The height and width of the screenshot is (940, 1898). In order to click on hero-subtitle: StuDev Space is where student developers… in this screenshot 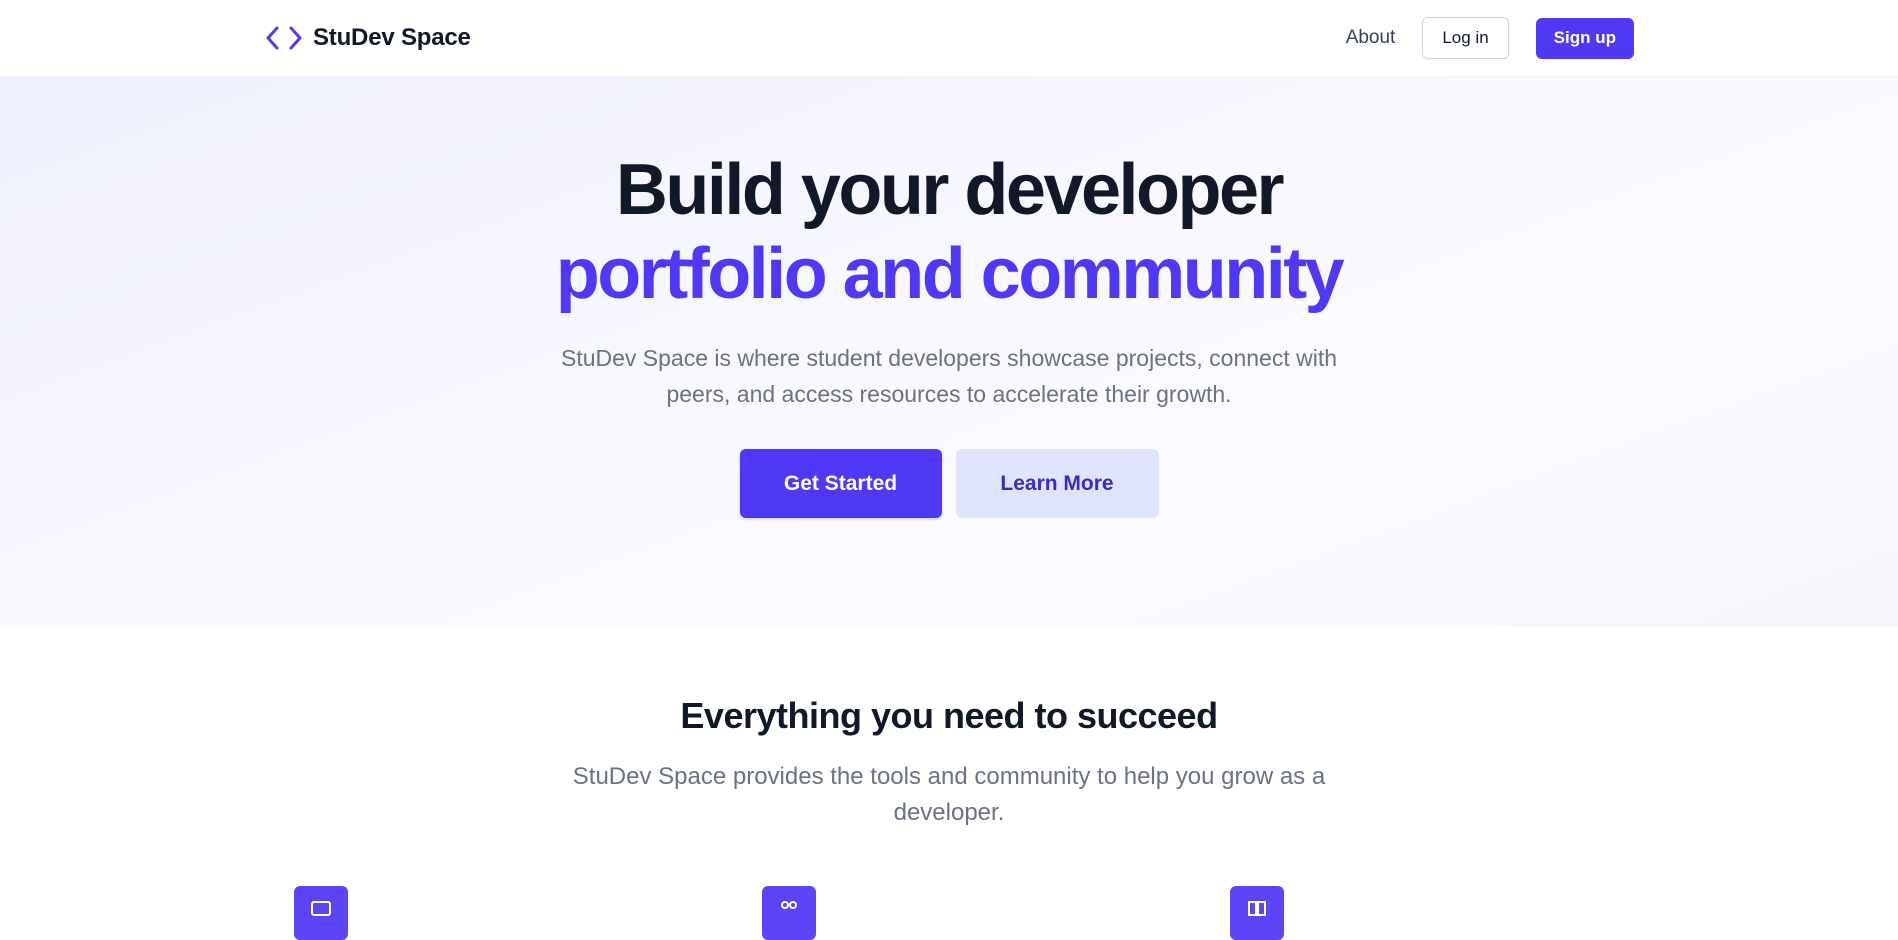, I will do `click(949, 376)`.